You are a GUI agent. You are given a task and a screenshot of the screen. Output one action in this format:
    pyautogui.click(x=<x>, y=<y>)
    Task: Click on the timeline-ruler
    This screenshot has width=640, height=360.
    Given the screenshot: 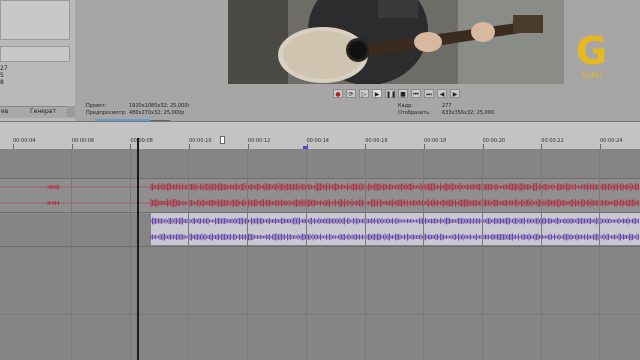 What is the action you would take?
    pyautogui.click(x=320, y=135)
    